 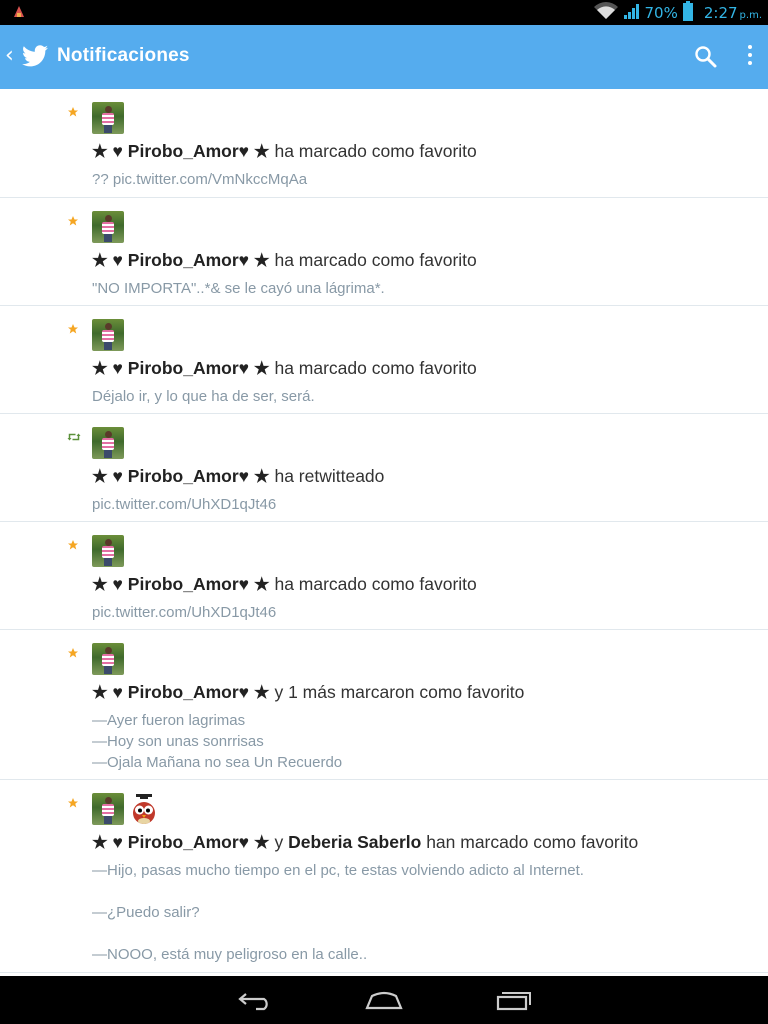 I want to click on action-text: han marcado como favorito, so click(x=530, y=842).